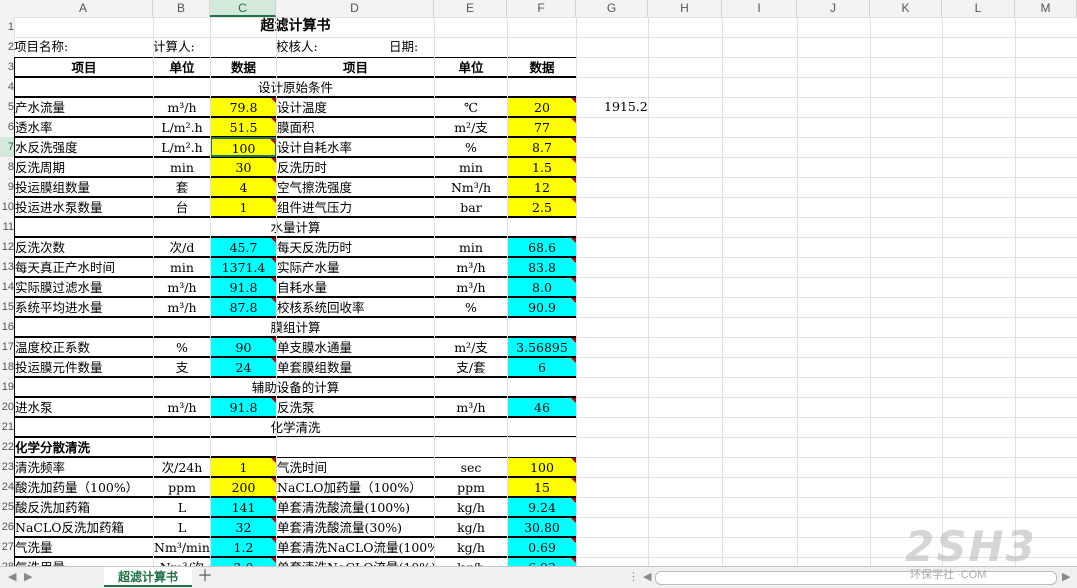 The image size is (1077, 588). What do you see at coordinates (612, 107) in the screenshot?
I see `stray-value: 1915.2` at bounding box center [612, 107].